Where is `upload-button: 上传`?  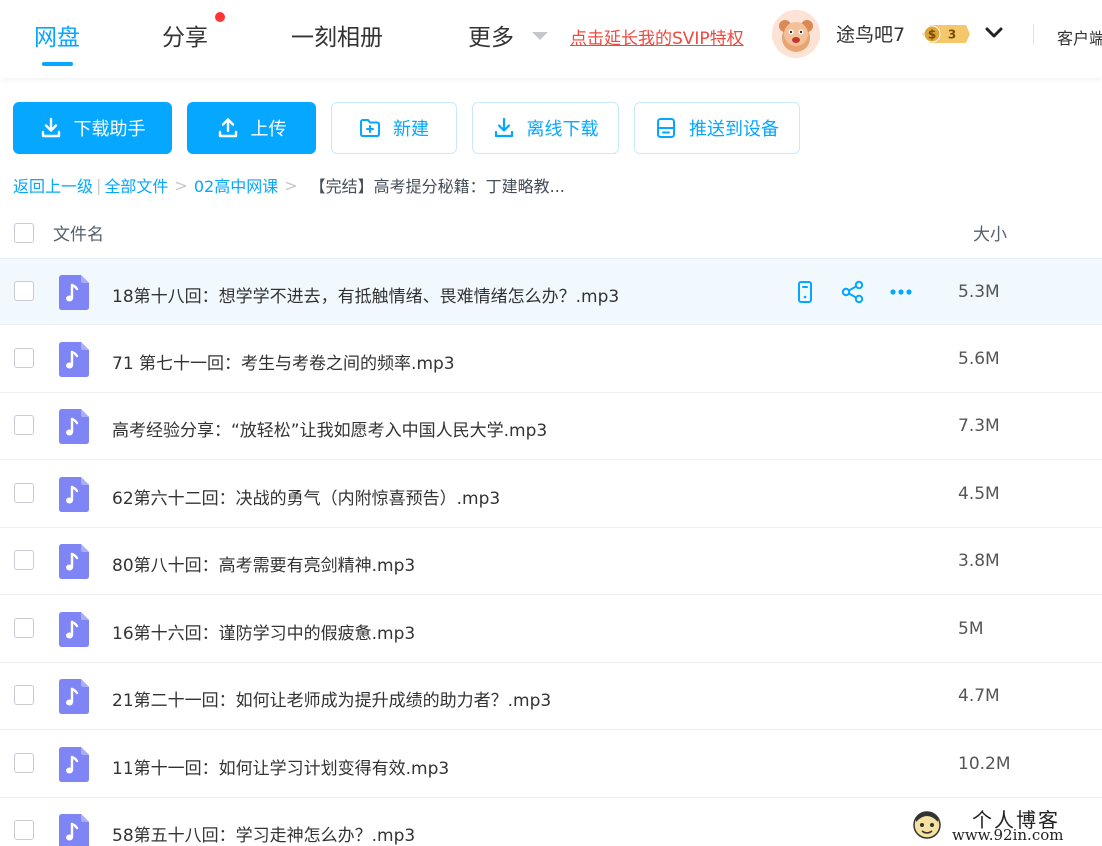
upload-button: 上传 is located at coordinates (251, 128).